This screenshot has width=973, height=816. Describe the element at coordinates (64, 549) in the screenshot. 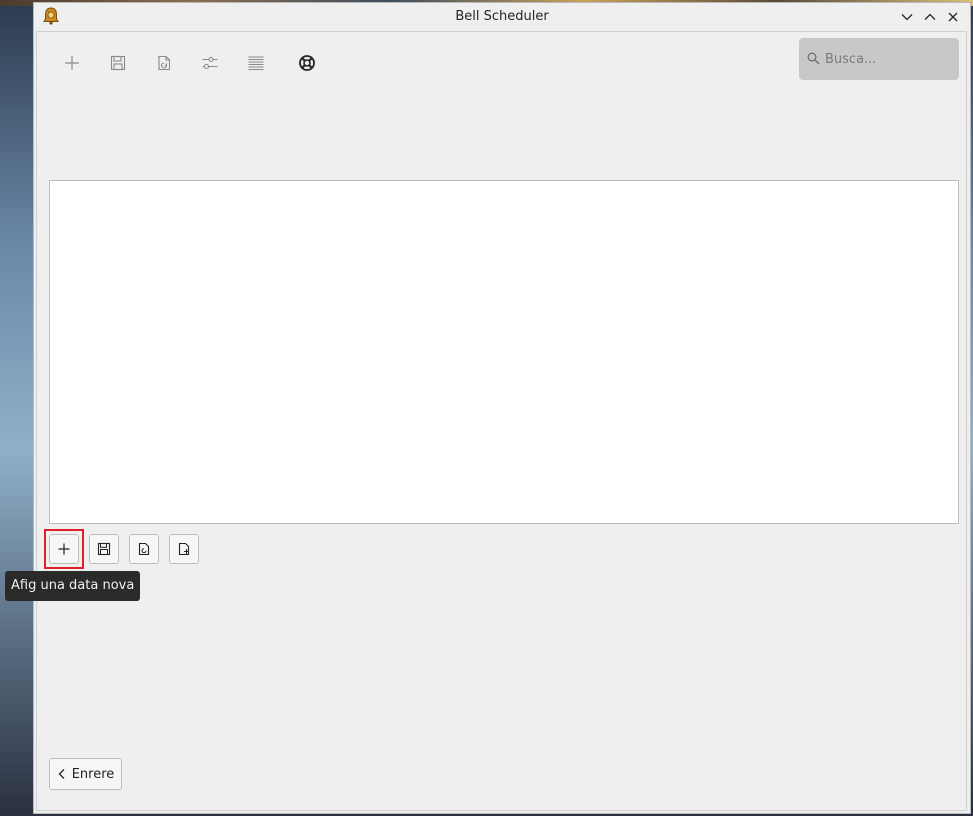

I see `highlight-marker` at that location.